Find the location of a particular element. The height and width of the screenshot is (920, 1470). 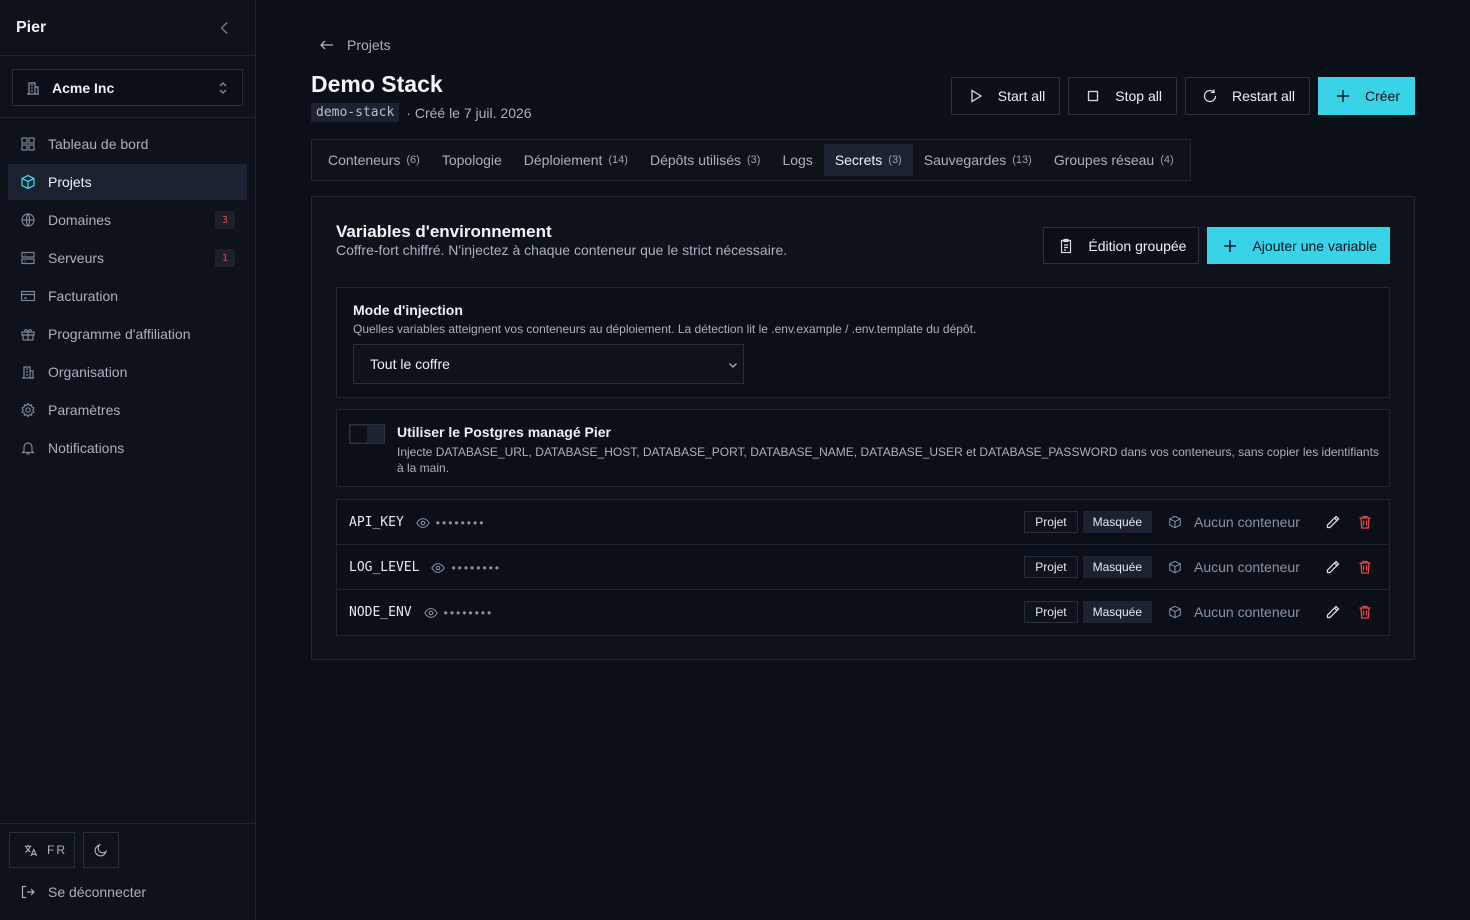

add-variable-button: Ajouter une variable is located at coordinates (1298, 245).